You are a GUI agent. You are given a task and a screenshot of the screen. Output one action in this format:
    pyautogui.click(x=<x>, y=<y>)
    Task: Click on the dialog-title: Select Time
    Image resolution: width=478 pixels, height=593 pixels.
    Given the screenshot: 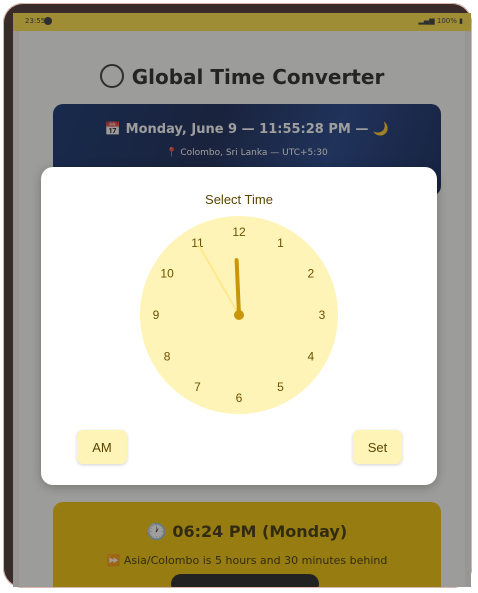 What is the action you would take?
    pyautogui.click(x=239, y=199)
    